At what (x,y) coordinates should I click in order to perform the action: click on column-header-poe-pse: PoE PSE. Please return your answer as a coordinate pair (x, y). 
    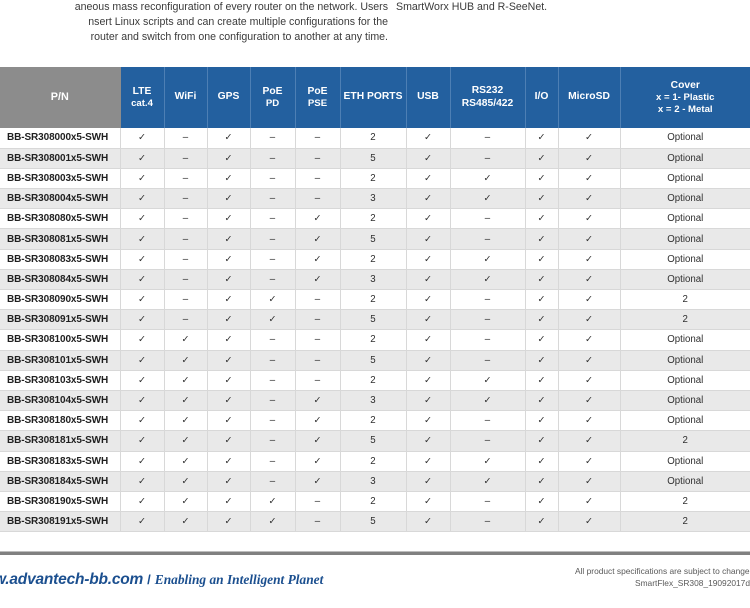
    Looking at the image, I should click on (317, 97).